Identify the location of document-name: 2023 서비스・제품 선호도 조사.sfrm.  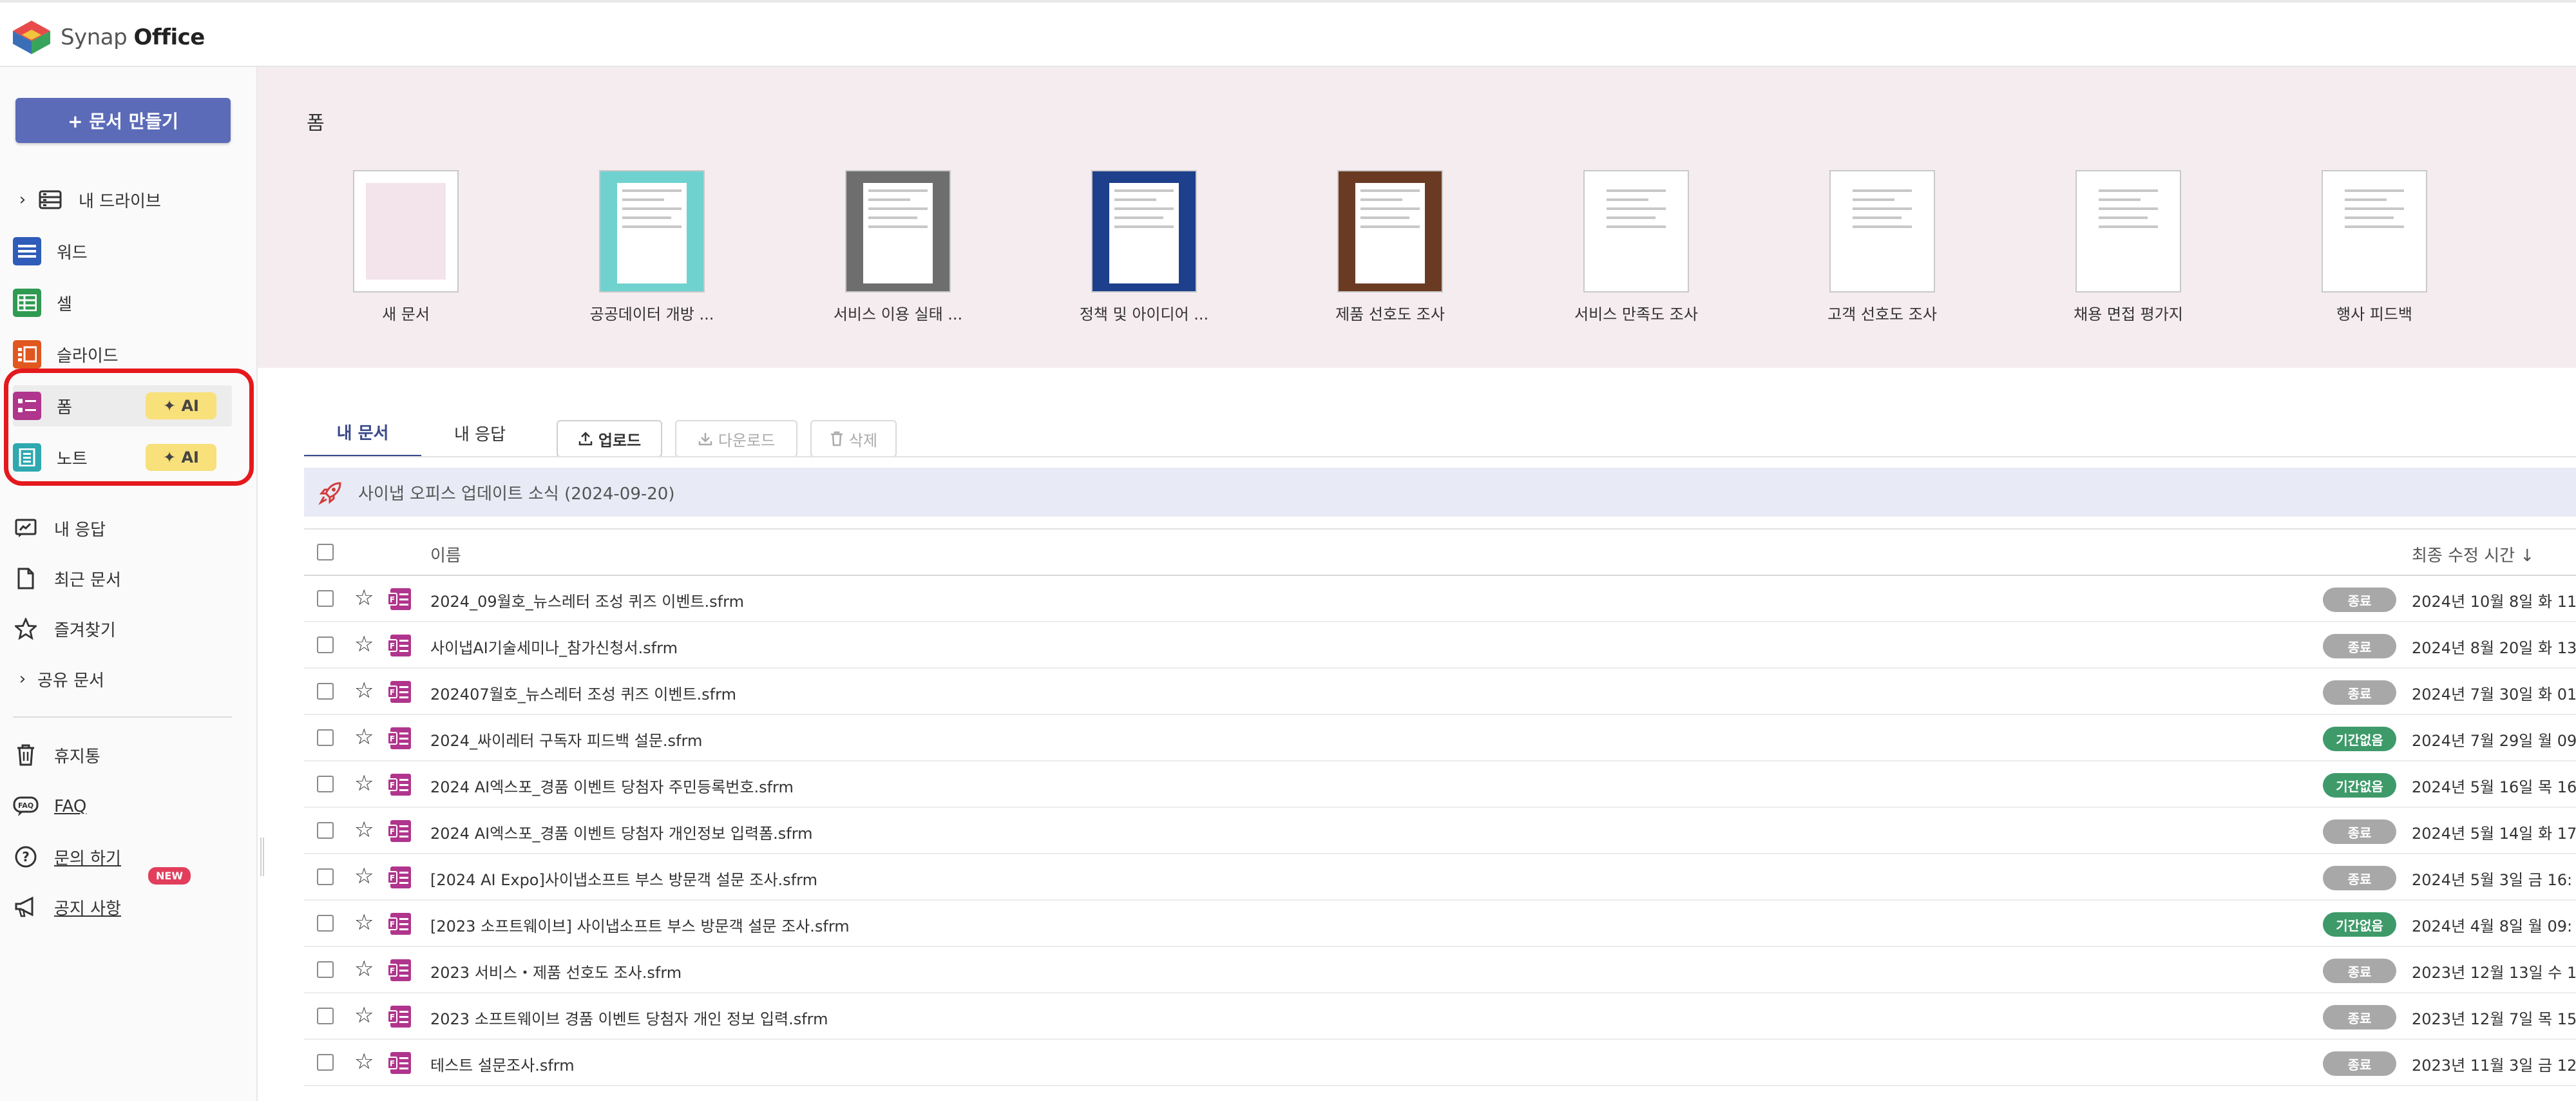
(556, 971).